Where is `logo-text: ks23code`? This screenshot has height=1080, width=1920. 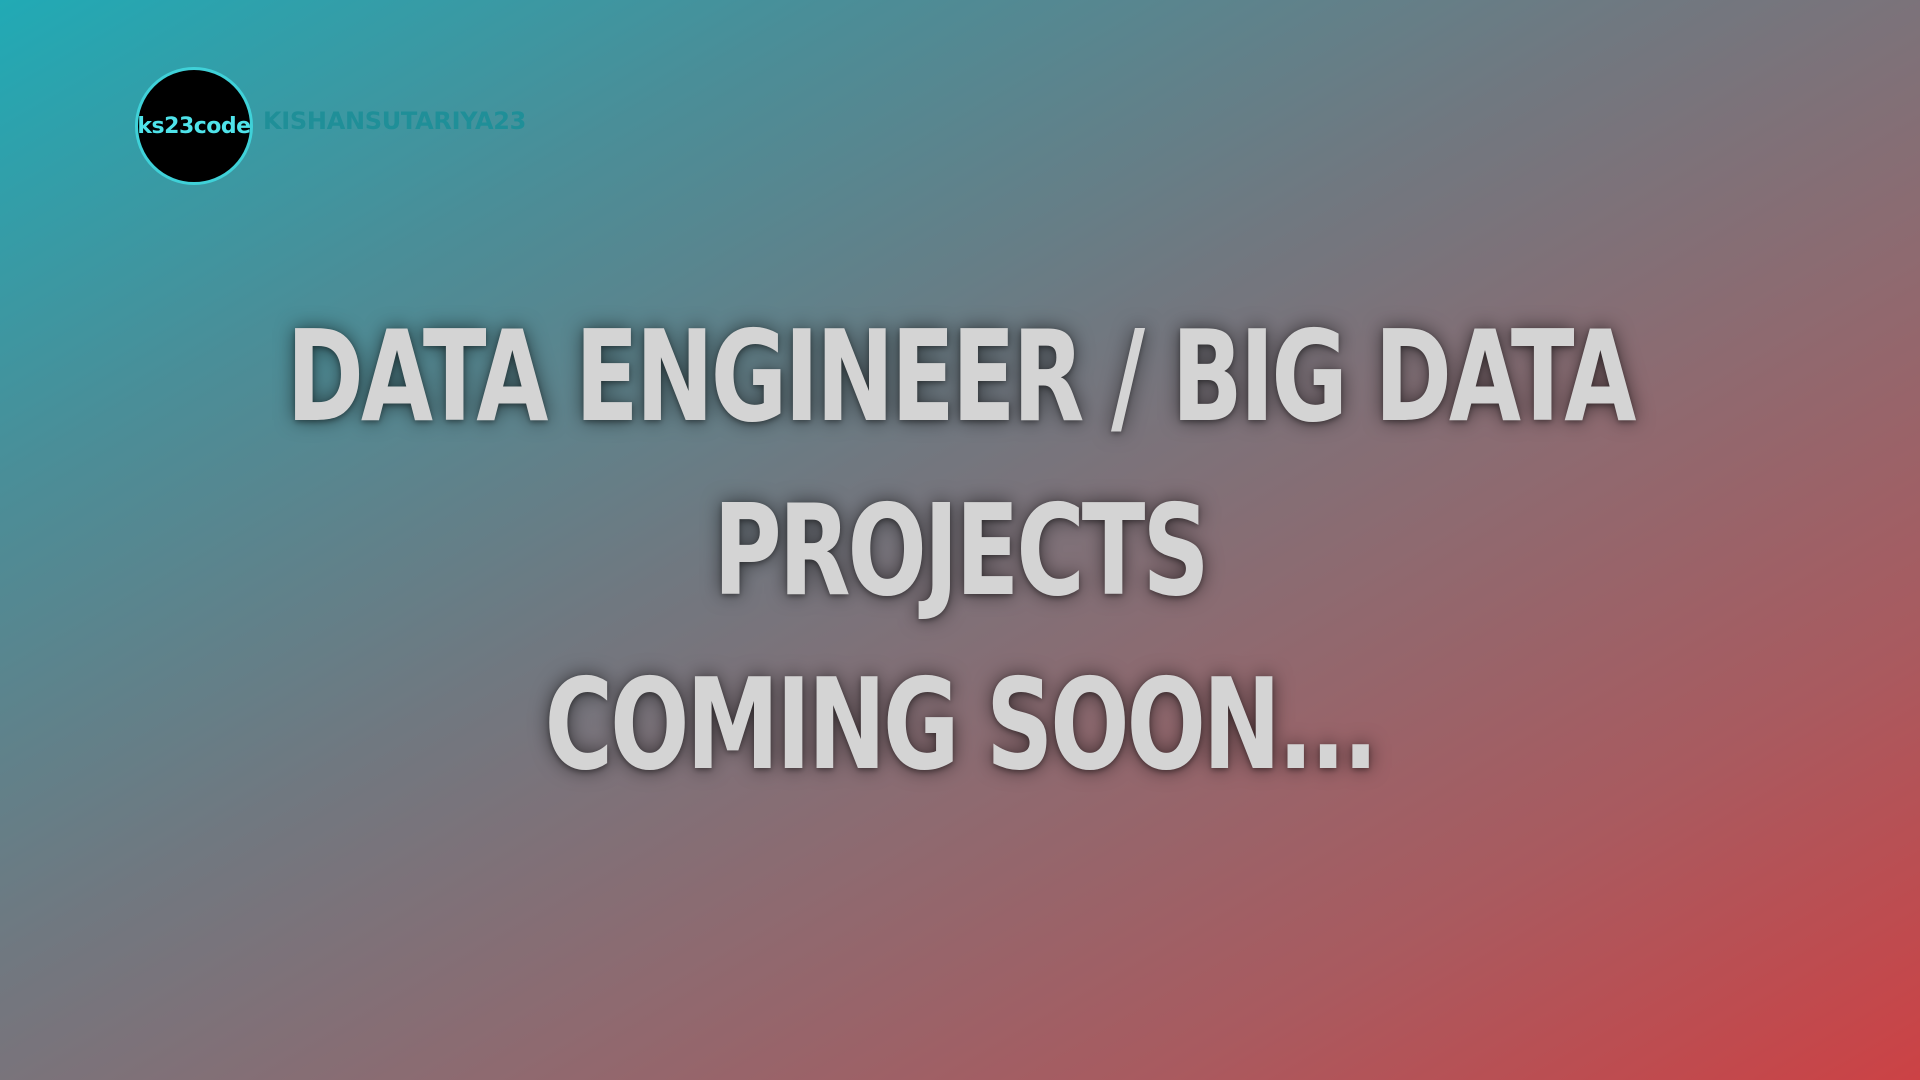
logo-text: ks23code is located at coordinates (194, 126).